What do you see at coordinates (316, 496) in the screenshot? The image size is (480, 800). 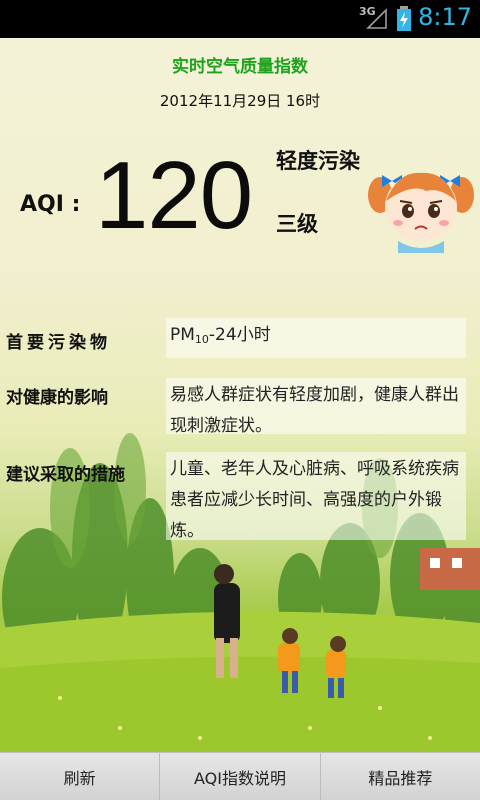 I see `recommendation-value: 儿童、老年人及心脏病、呼吸系统疾病患者应减少长时间、高强度的户外锻炼。` at bounding box center [316, 496].